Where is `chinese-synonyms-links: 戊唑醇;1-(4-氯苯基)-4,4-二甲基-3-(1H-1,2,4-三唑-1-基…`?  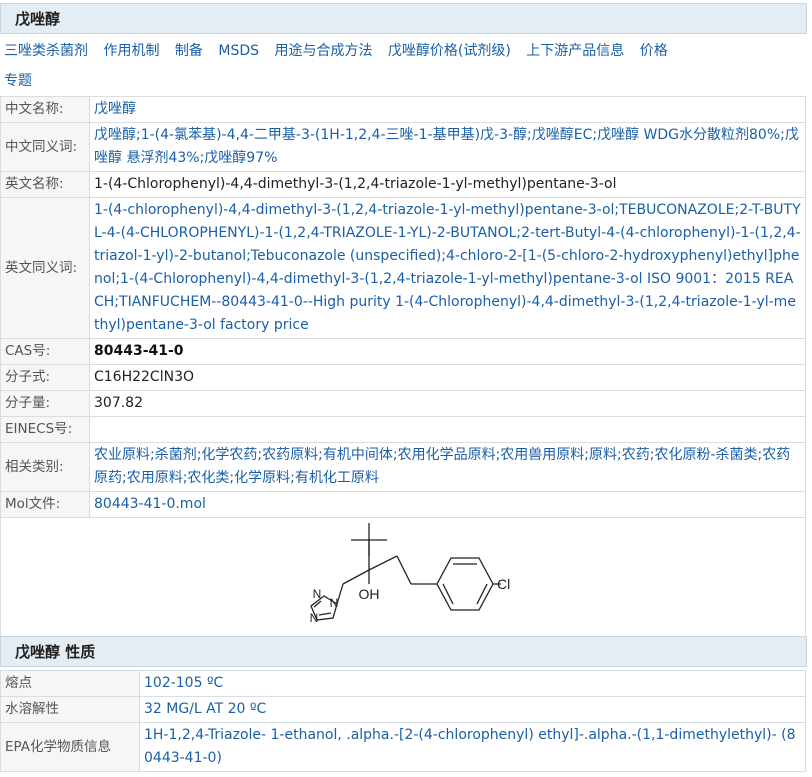
chinese-synonyms-links: 戊唑醇;1-(4-氯苯基)-4,4-二甲基-3-(1H-1,2,4-三唑-1-基… is located at coordinates (447, 147).